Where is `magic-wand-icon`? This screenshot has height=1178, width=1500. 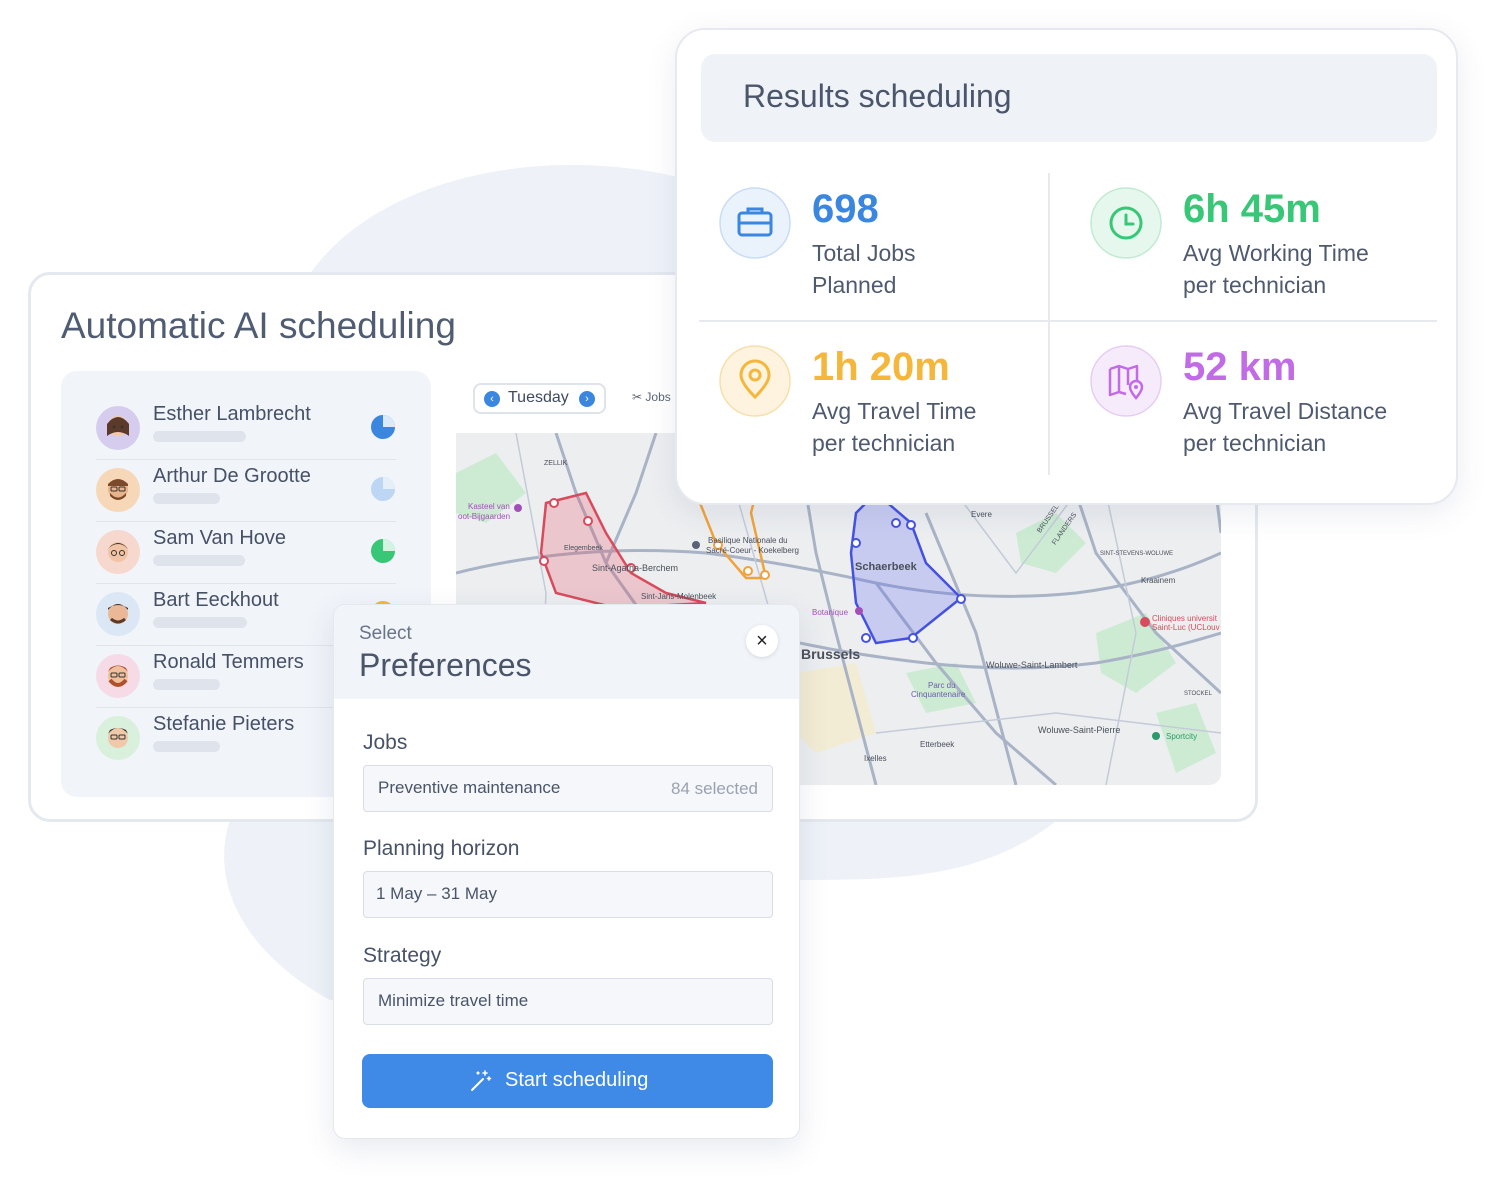
magic-wand-icon is located at coordinates (481, 1080).